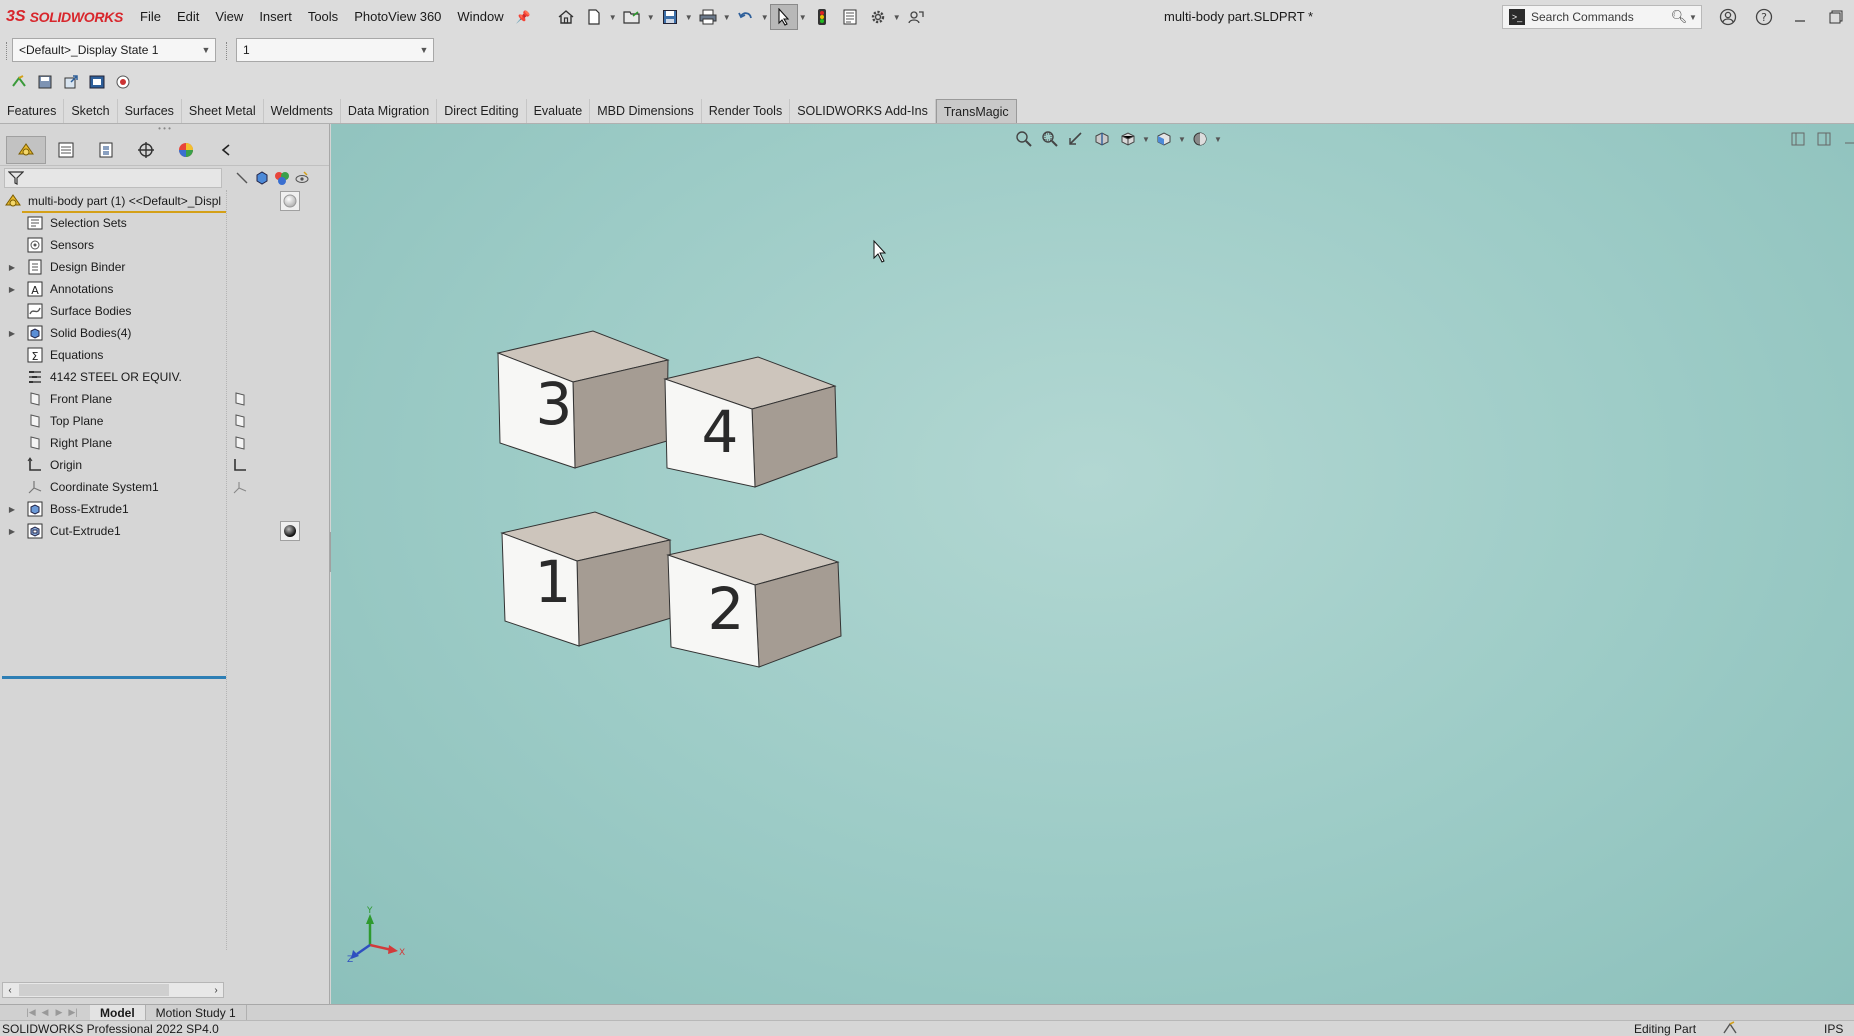 The image size is (1854, 1036). What do you see at coordinates (559, 111) in the screenshot?
I see `tab-evaluate: Evaluate` at bounding box center [559, 111].